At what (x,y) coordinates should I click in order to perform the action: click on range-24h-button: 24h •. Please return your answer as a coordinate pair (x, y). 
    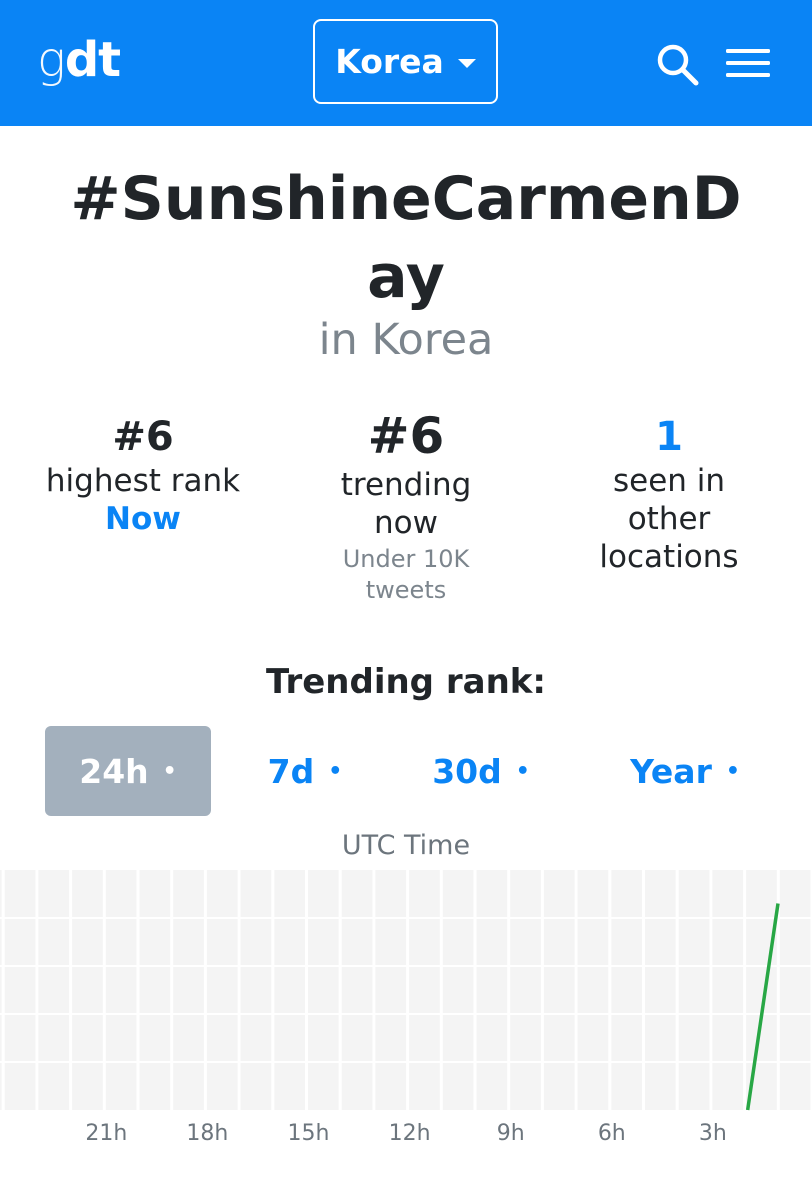
    Looking at the image, I should click on (128, 771).